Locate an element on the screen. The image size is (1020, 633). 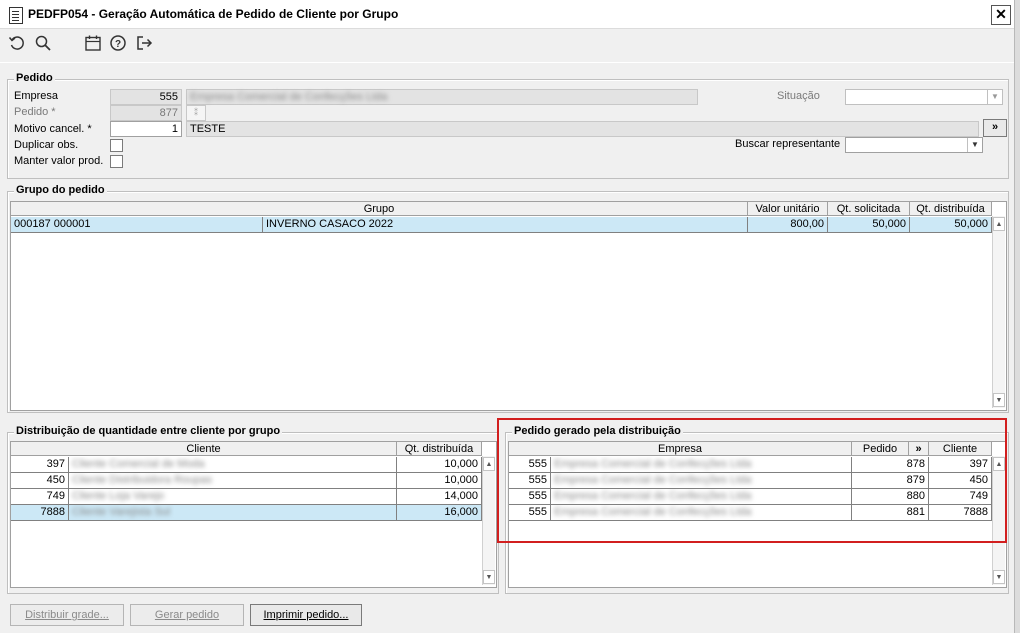
empresa-label: Empresa is located at coordinates (36, 96).